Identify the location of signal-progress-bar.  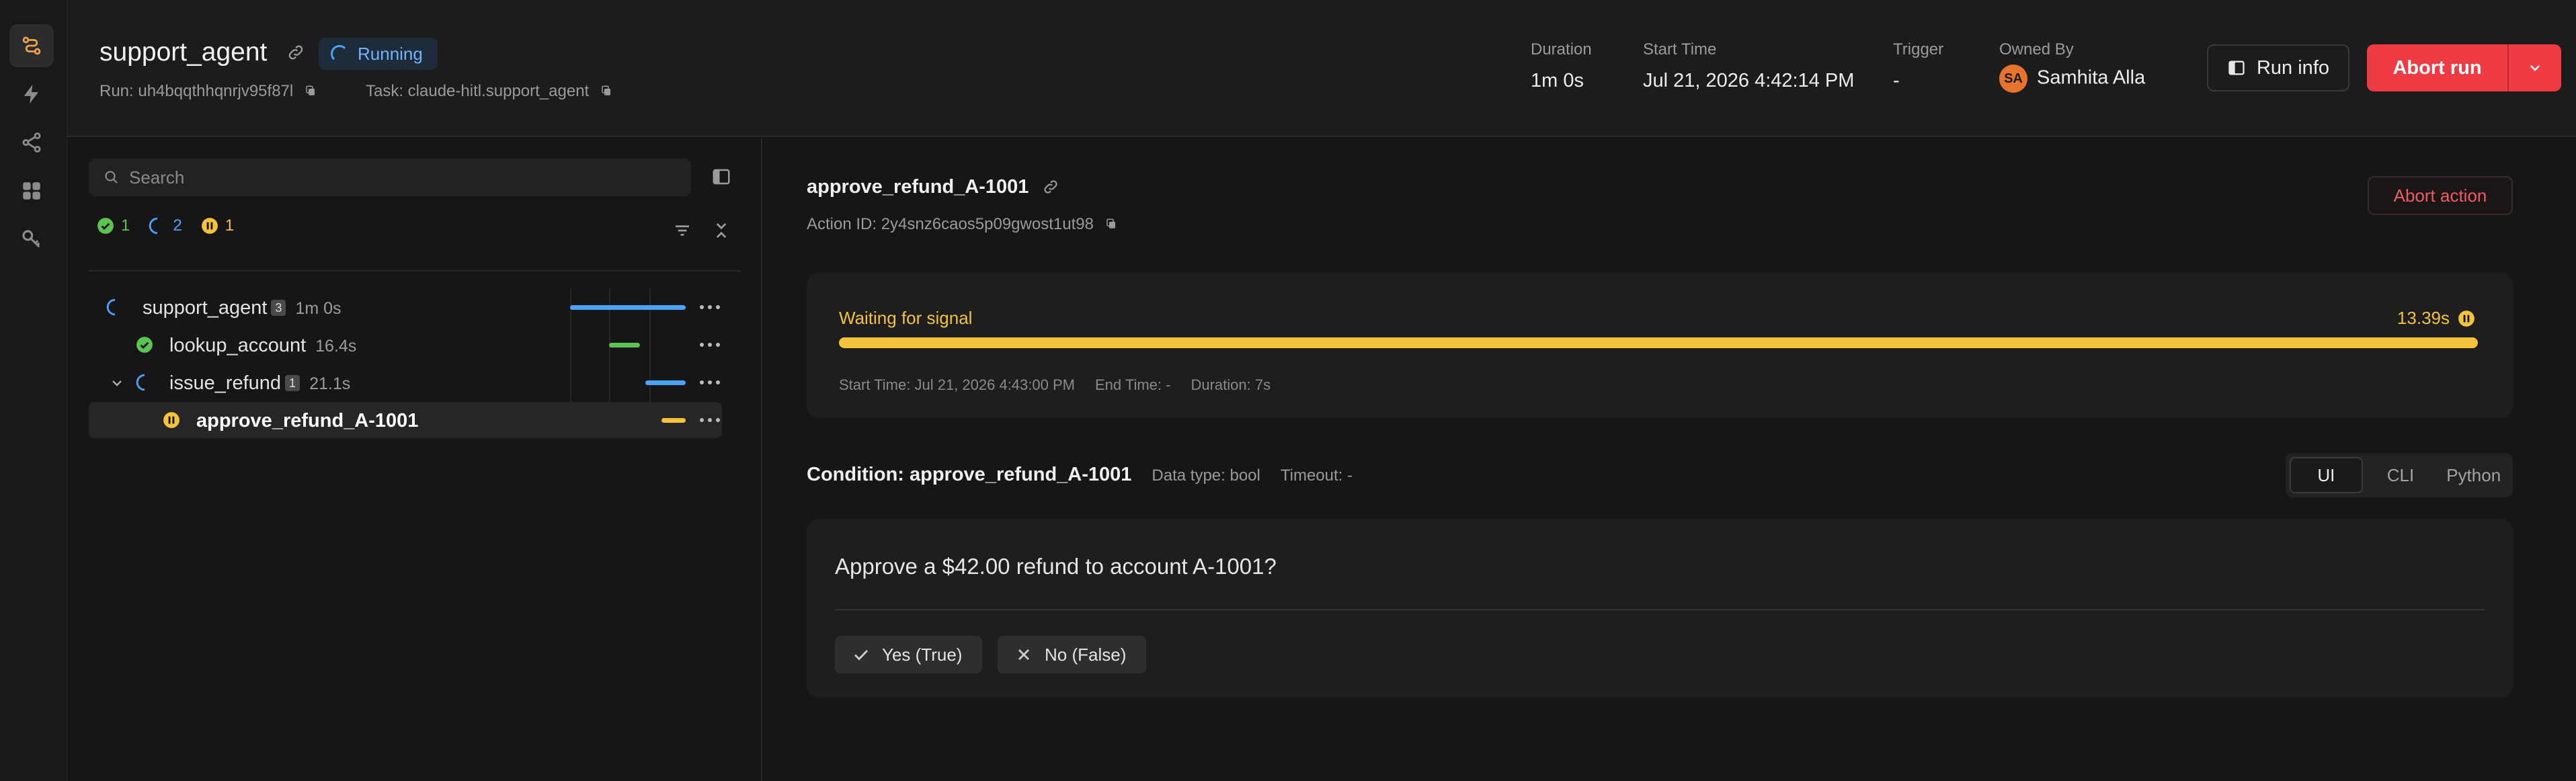
(1658, 342).